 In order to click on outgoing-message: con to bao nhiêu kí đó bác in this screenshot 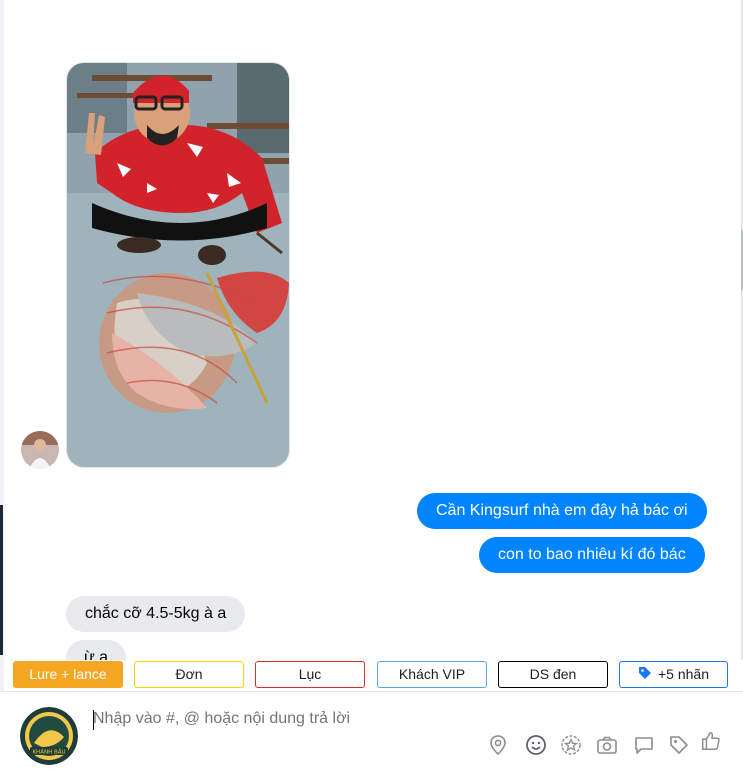, I will do `click(592, 555)`.